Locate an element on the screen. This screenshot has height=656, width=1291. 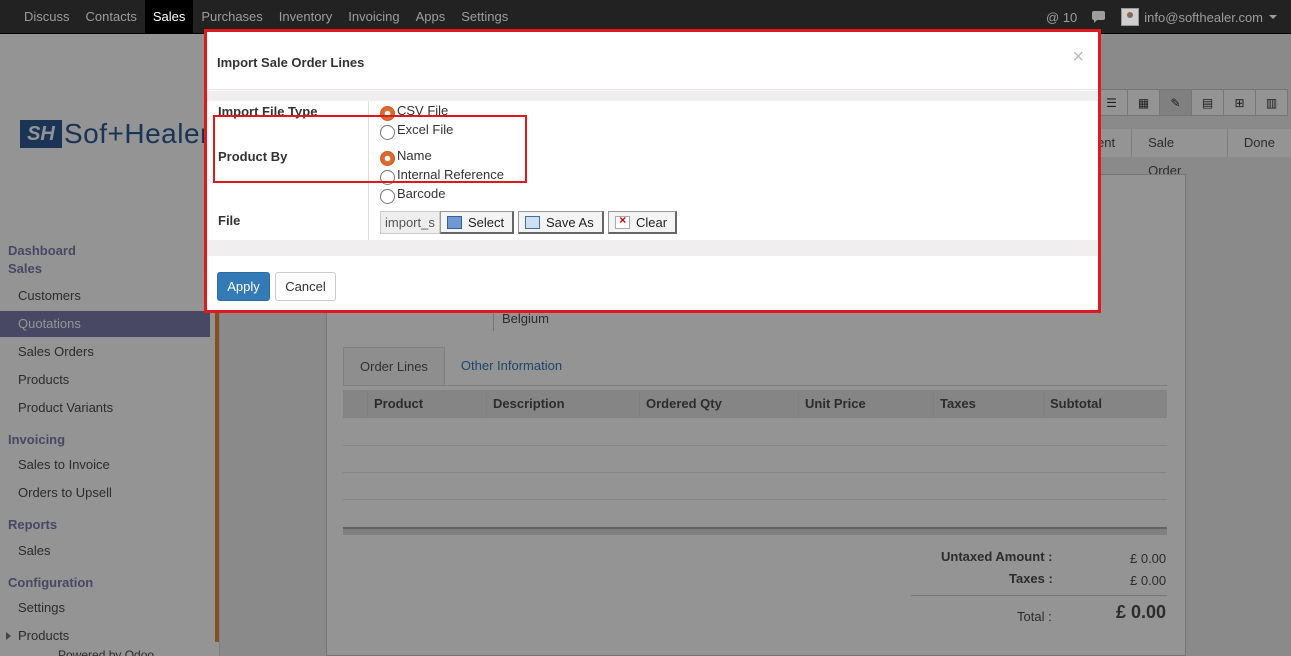
close-icon: × is located at coordinates (1078, 57).